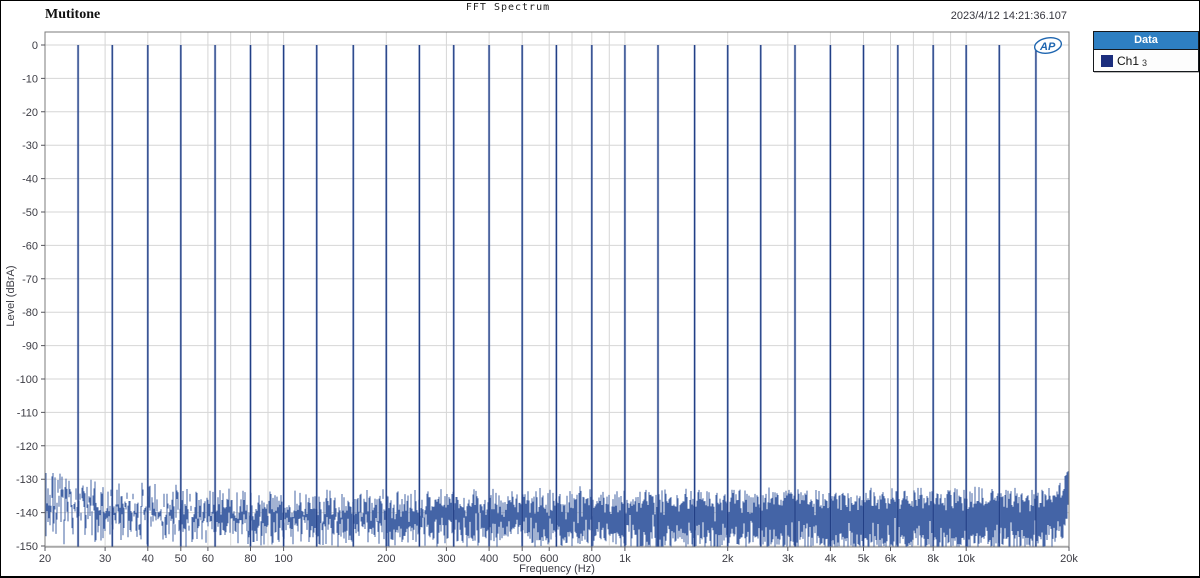 This screenshot has width=1200, height=578. I want to click on x-tick-label: 5k, so click(864, 558).